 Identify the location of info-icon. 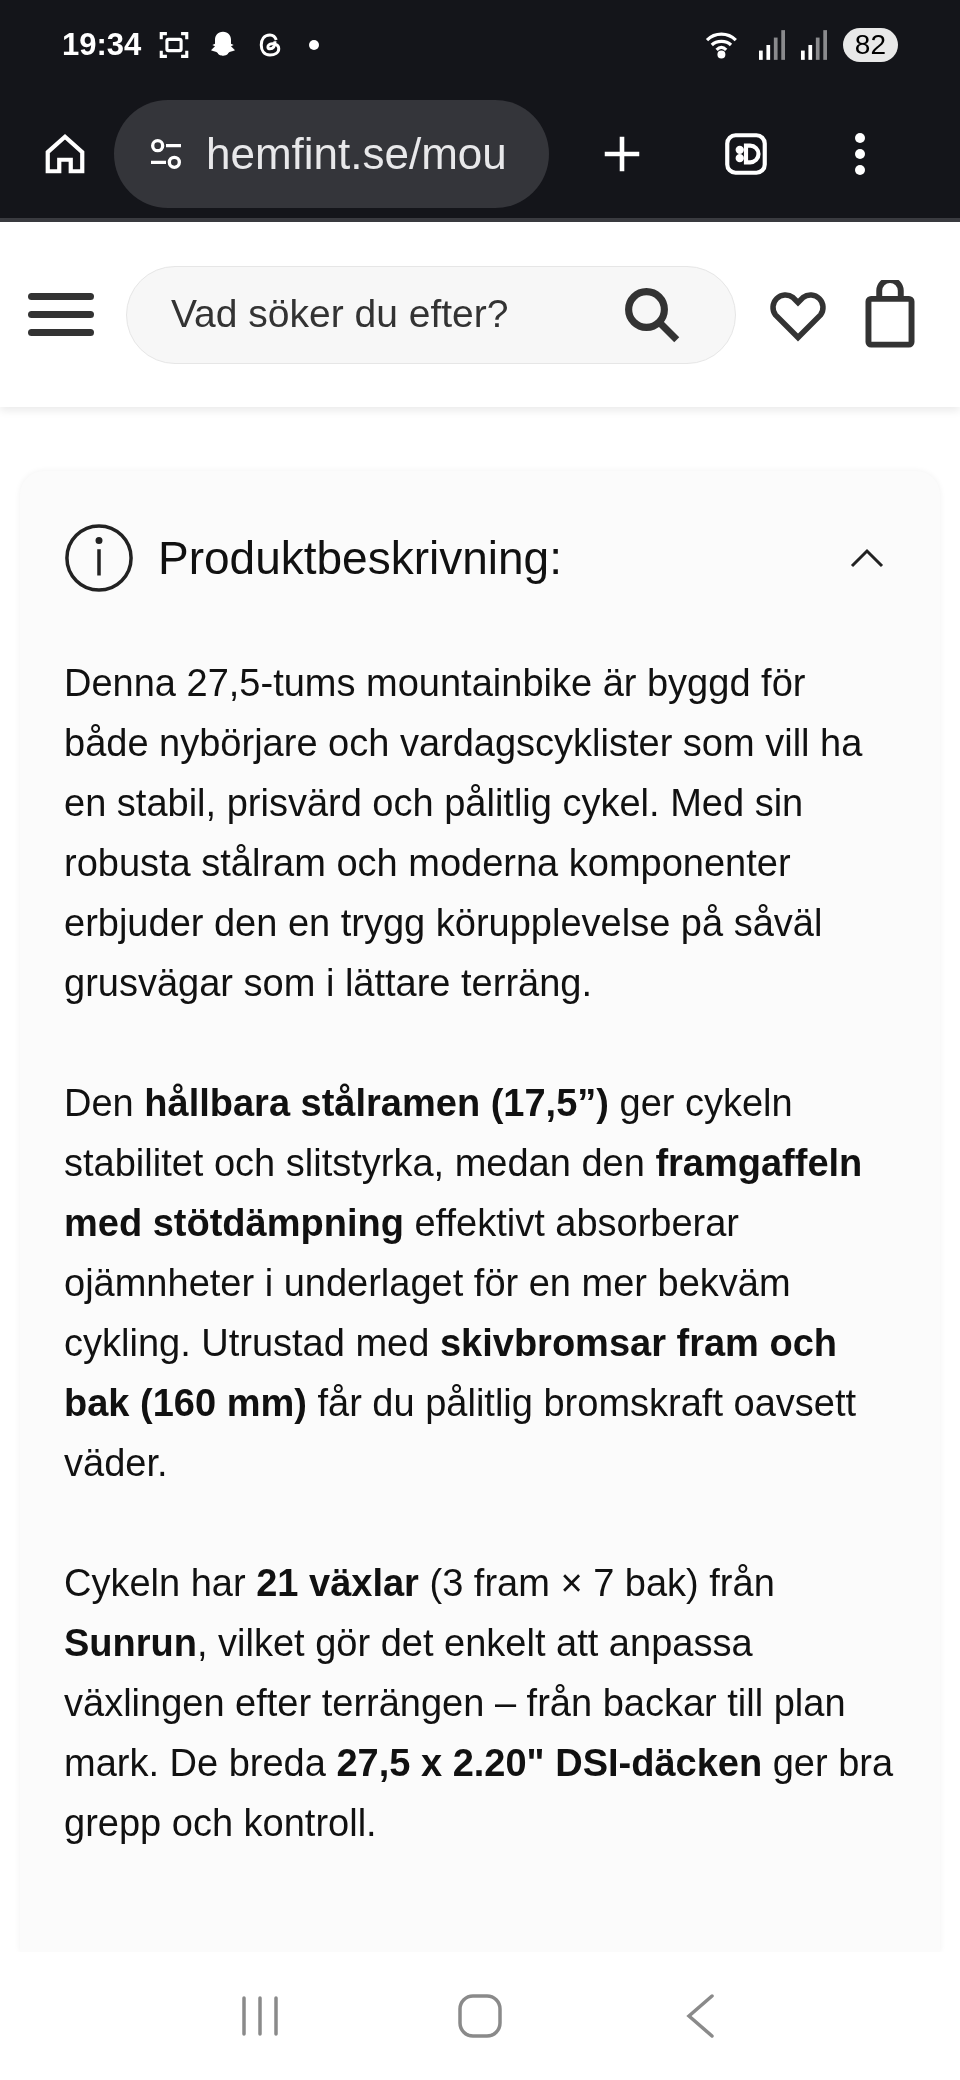
(99, 558).